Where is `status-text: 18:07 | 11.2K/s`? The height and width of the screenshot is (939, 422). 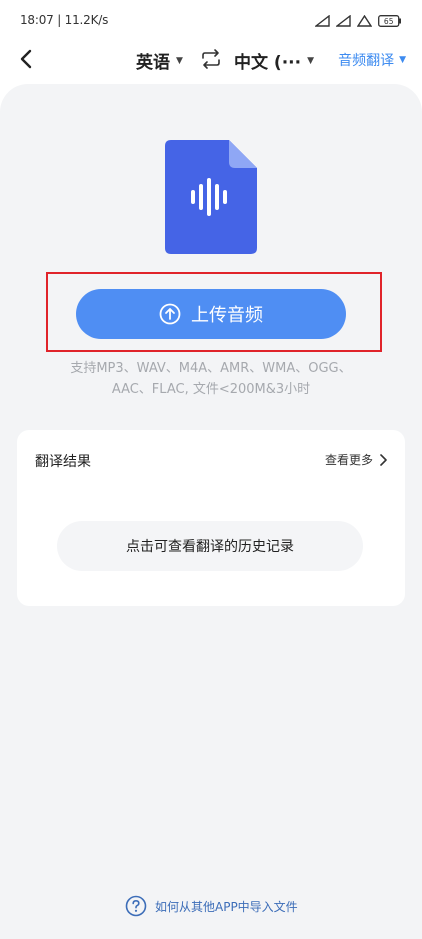
status-text: 18:07 | 11.2K/s is located at coordinates (64, 20).